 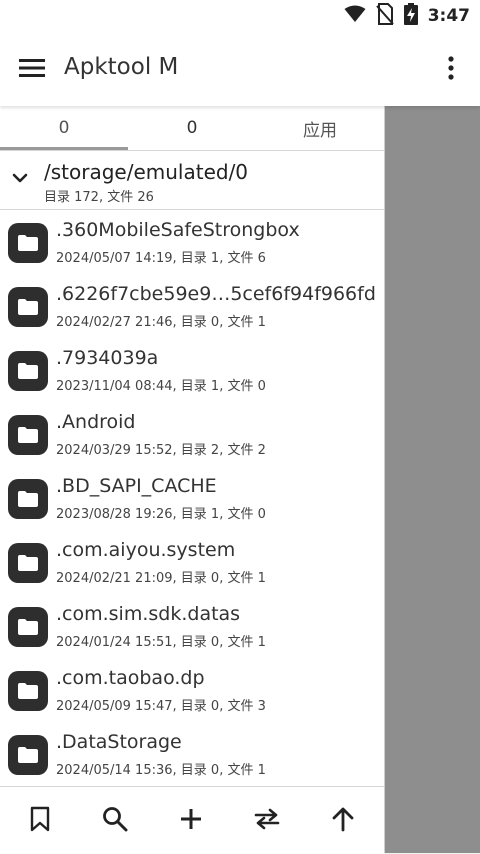 I want to click on bookmark-button, so click(x=40, y=821).